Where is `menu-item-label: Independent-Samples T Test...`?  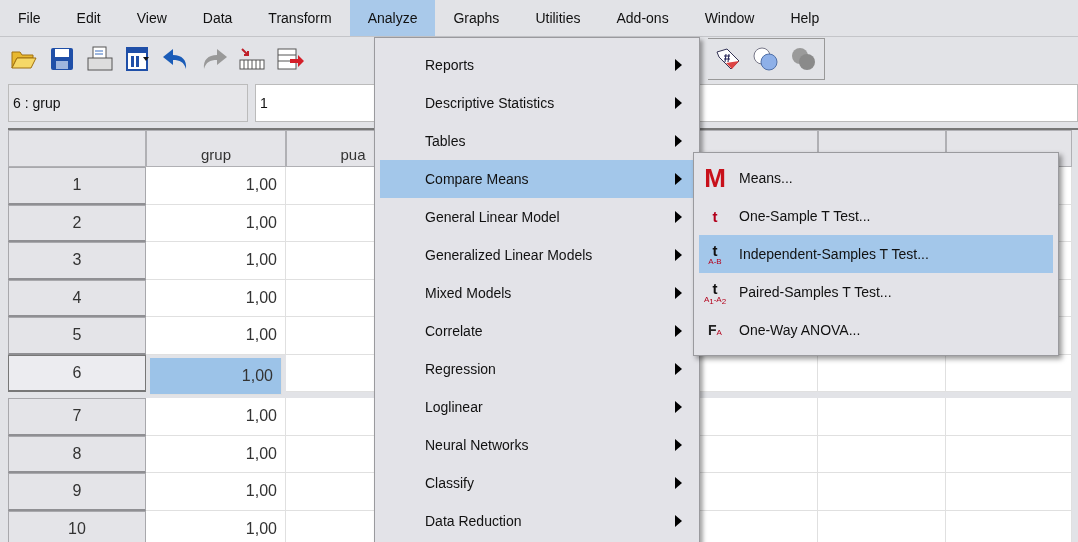
menu-item-label: Independent-Samples T Test... is located at coordinates (834, 254).